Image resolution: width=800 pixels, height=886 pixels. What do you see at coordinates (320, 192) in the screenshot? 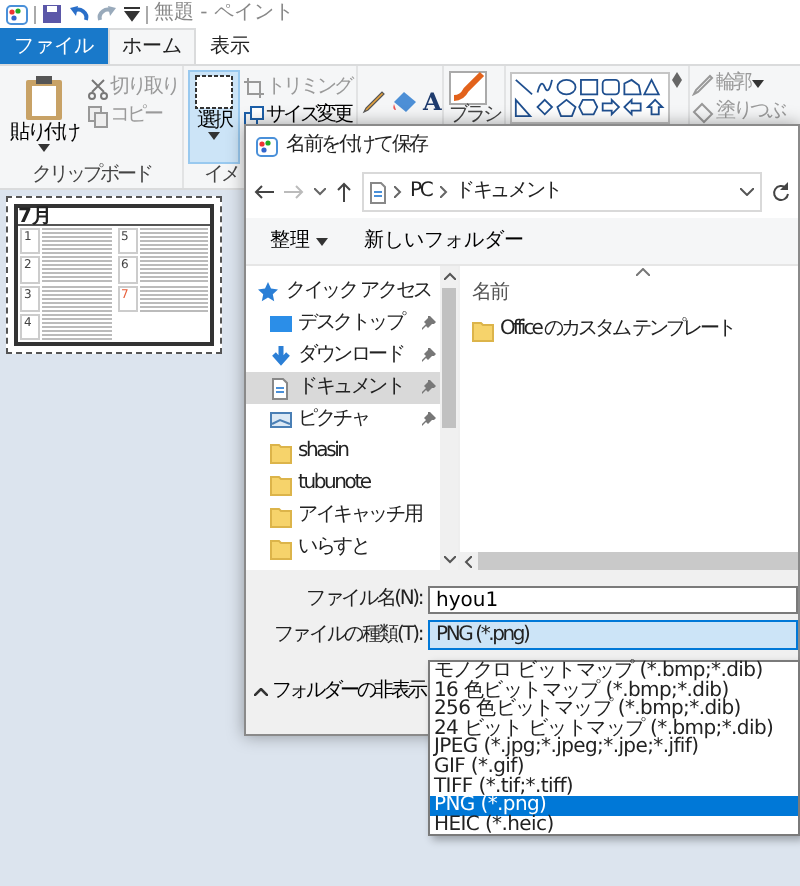
I see `recent-caret-icon` at bounding box center [320, 192].